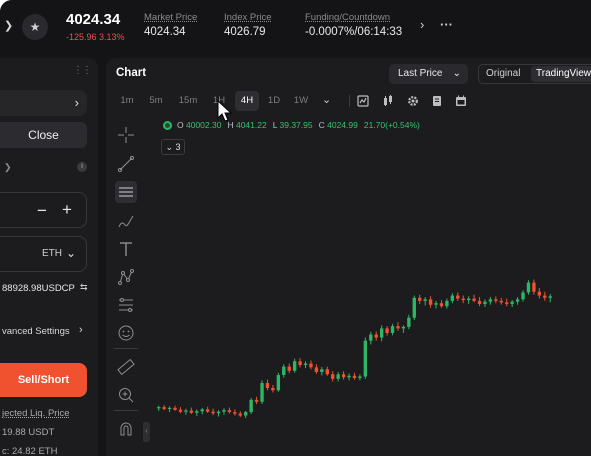  Describe the element at coordinates (446, 24) in the screenshot. I see `more-icon: ···` at that location.